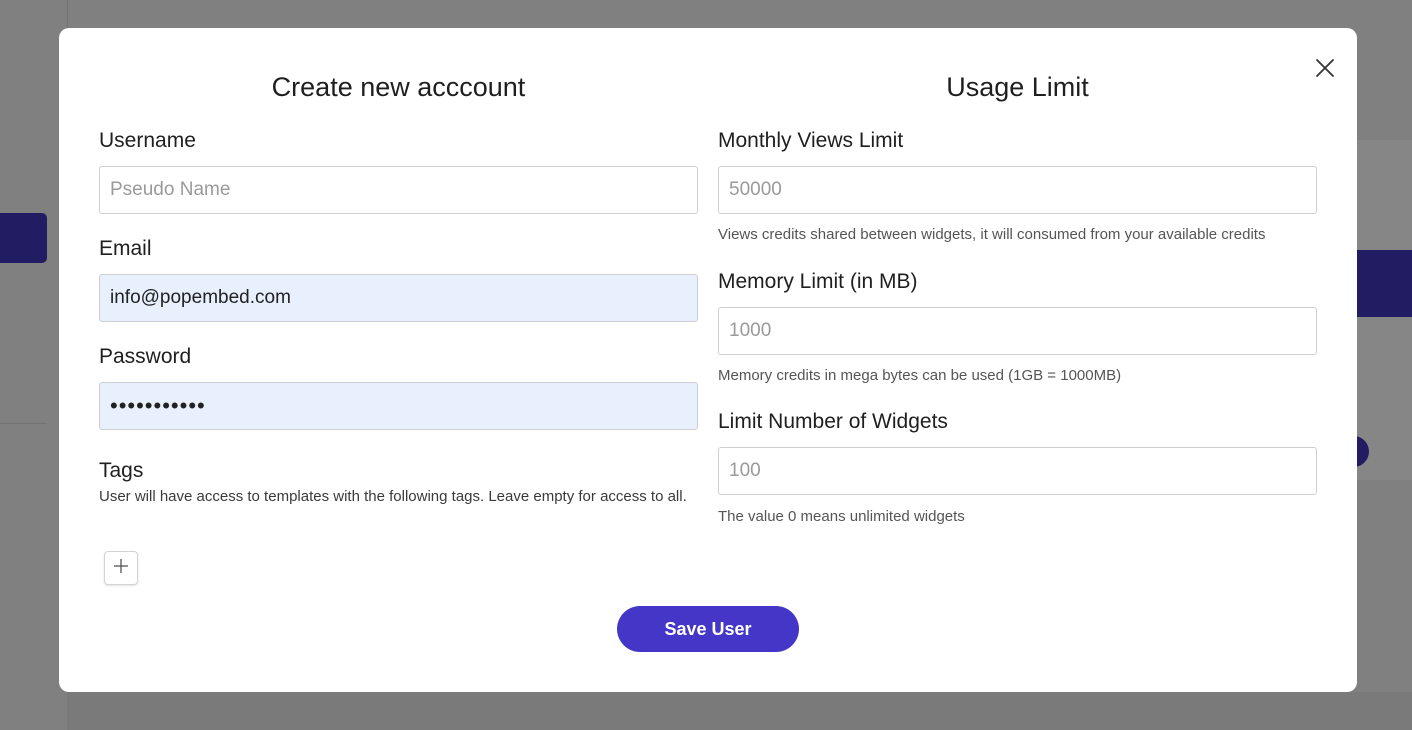 The width and height of the screenshot is (1412, 730). What do you see at coordinates (121, 470) in the screenshot?
I see `tags-label: Tags` at bounding box center [121, 470].